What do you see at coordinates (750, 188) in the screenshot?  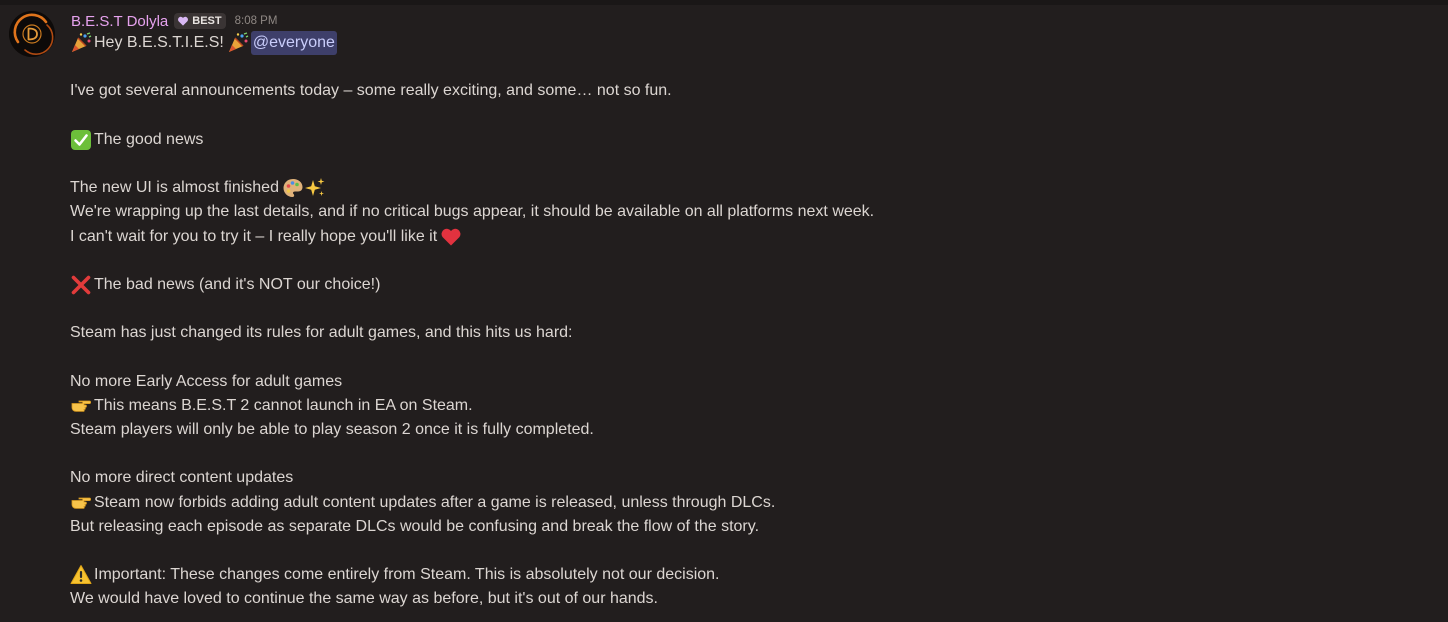 I see `ui-title-line: The new UI is almost finished` at bounding box center [750, 188].